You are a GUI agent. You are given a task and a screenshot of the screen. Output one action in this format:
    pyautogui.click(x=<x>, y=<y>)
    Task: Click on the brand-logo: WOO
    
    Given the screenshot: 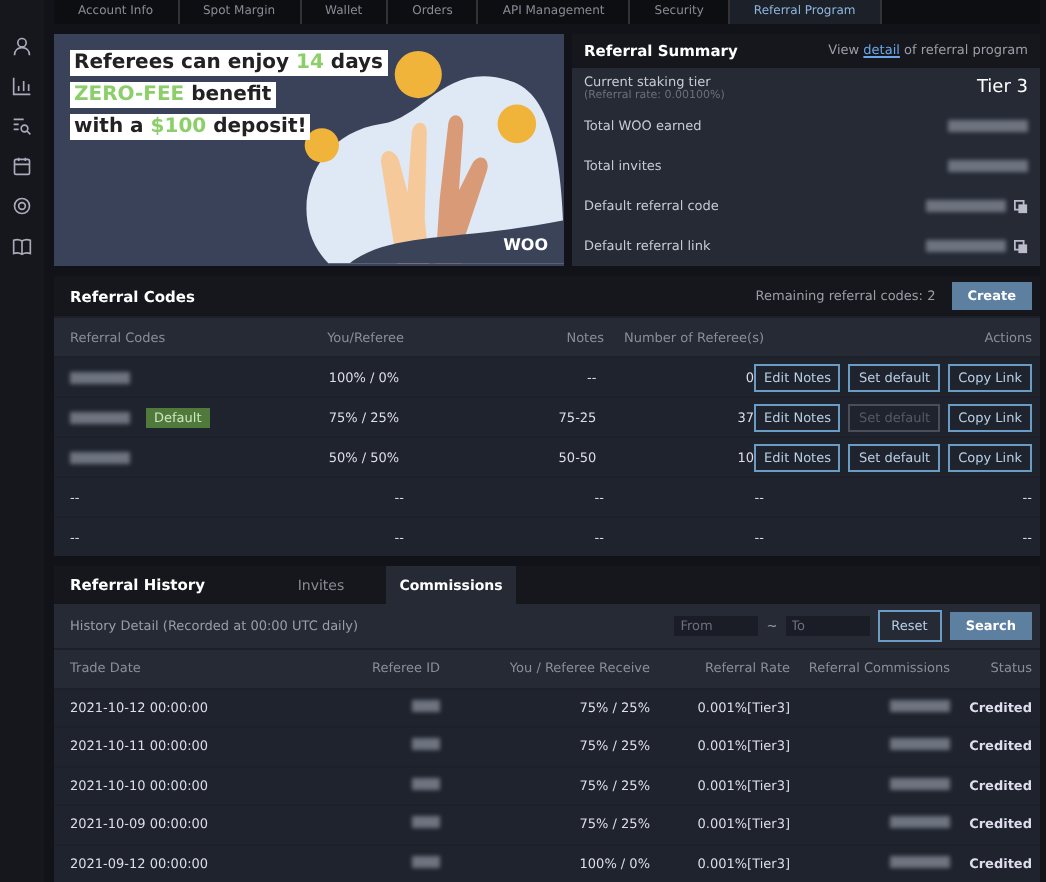 What is the action you would take?
    pyautogui.click(x=525, y=245)
    